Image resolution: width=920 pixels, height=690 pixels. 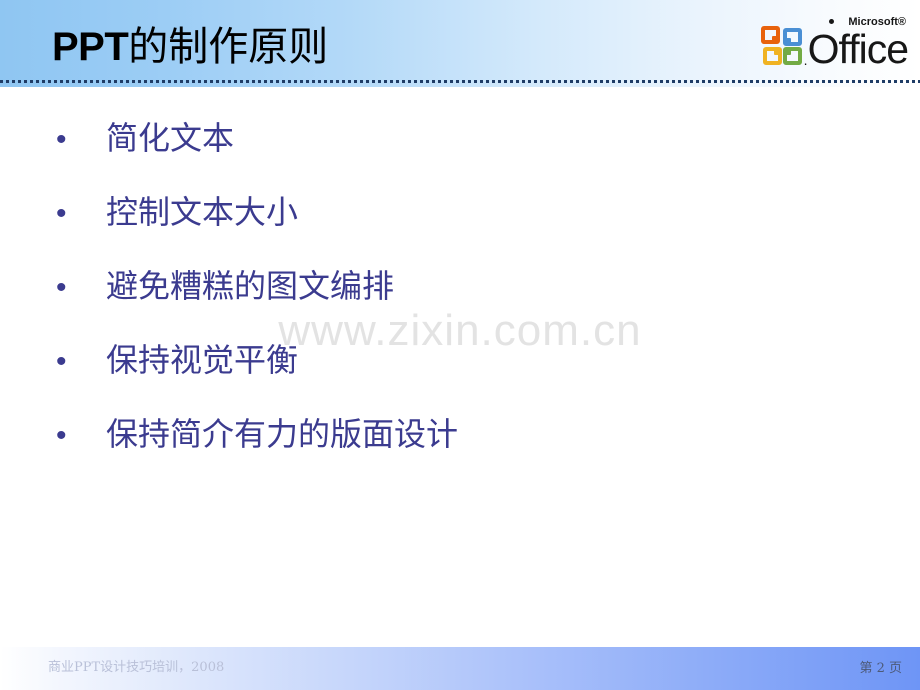 What do you see at coordinates (136, 667) in the screenshot?
I see `footer-course-label: 商业PPT设计技巧培训，2008` at bounding box center [136, 667].